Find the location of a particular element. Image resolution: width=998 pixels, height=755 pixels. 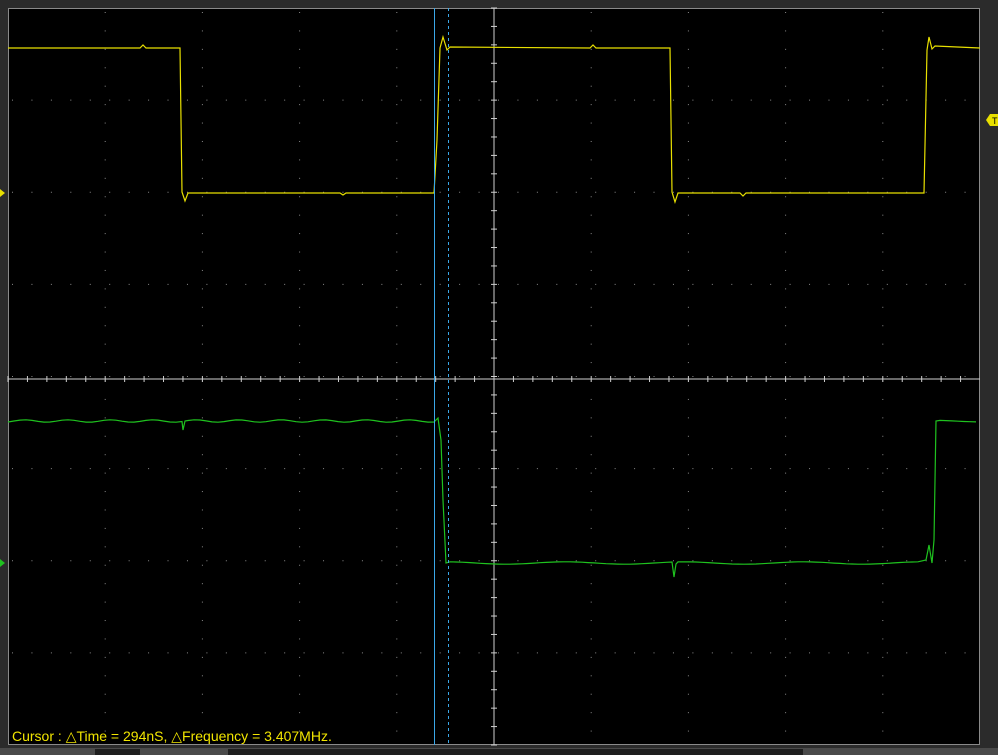

trigger-level-marker-icon: T is located at coordinates (992, 120).